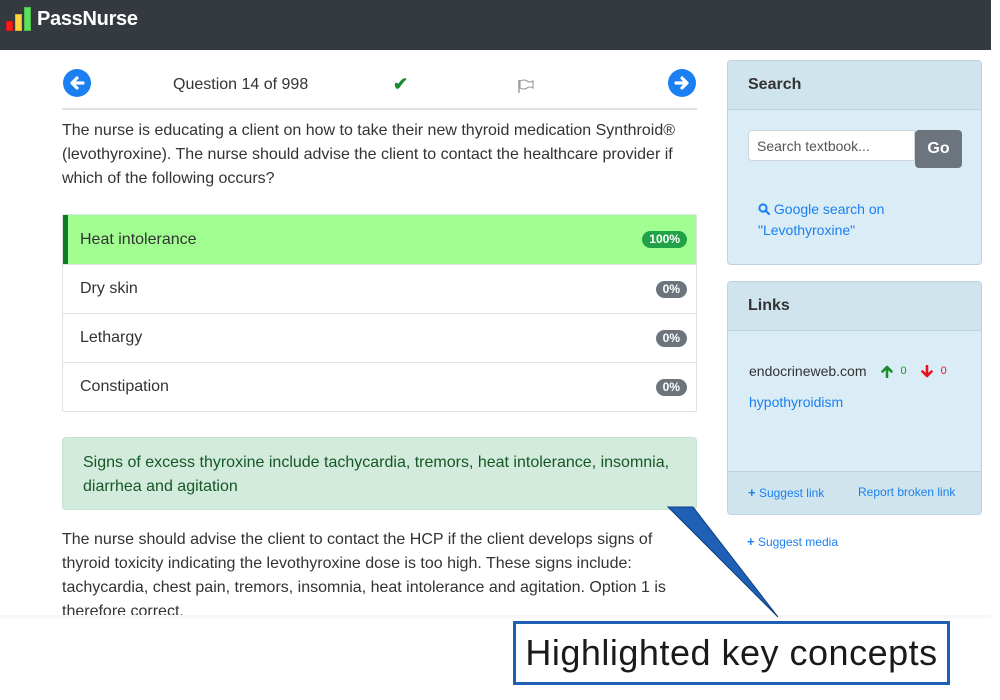  I want to click on search-form: Go, so click(855, 149).